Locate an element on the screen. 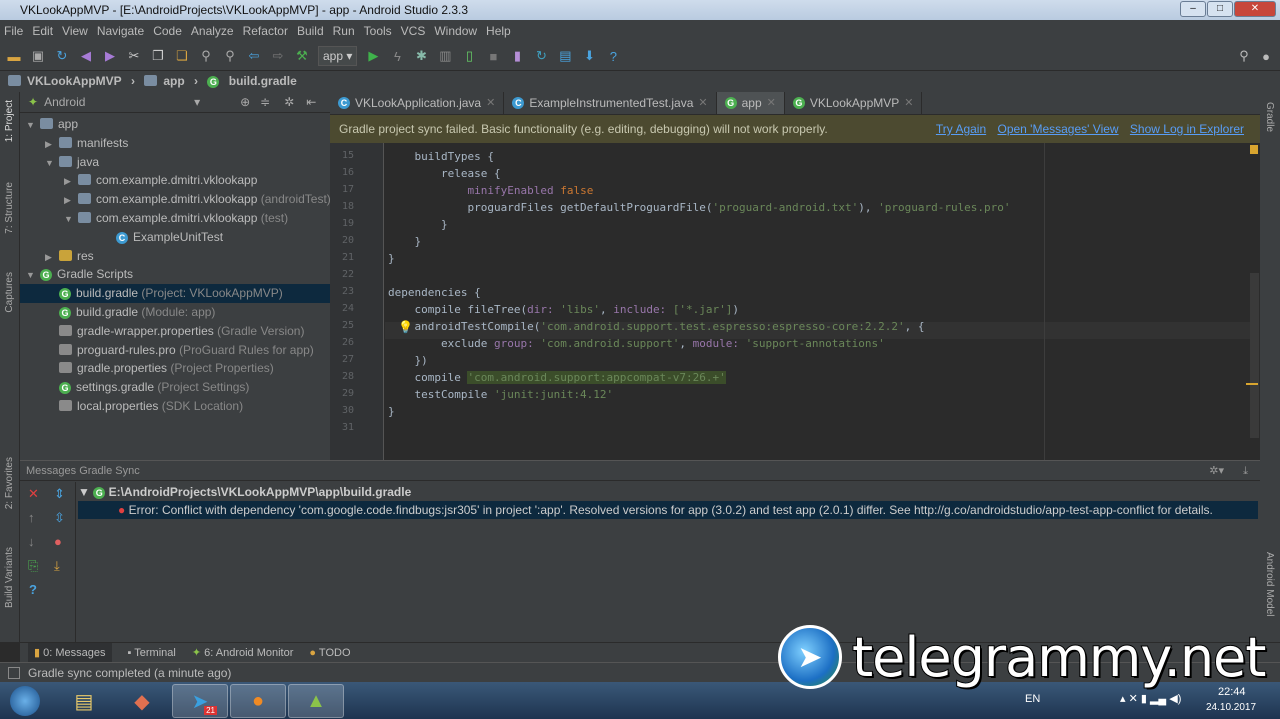  replace-icon: ⚲ is located at coordinates (230, 56).